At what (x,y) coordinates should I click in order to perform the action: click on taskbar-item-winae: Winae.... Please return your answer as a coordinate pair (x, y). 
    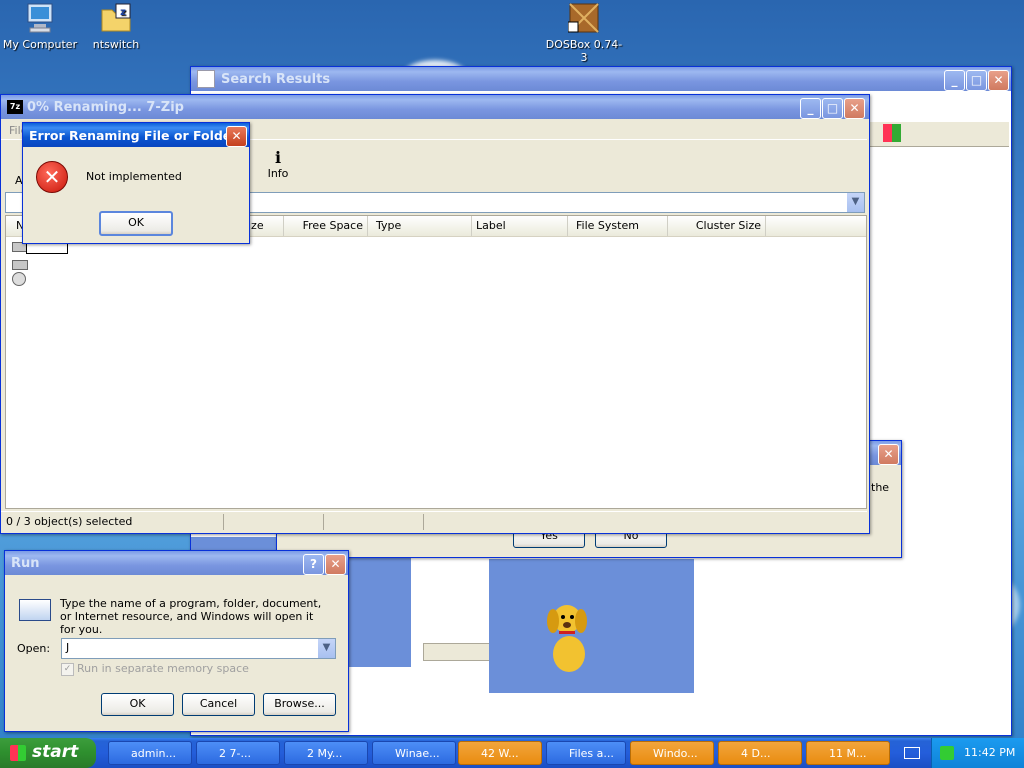
    Looking at the image, I should click on (414, 753).